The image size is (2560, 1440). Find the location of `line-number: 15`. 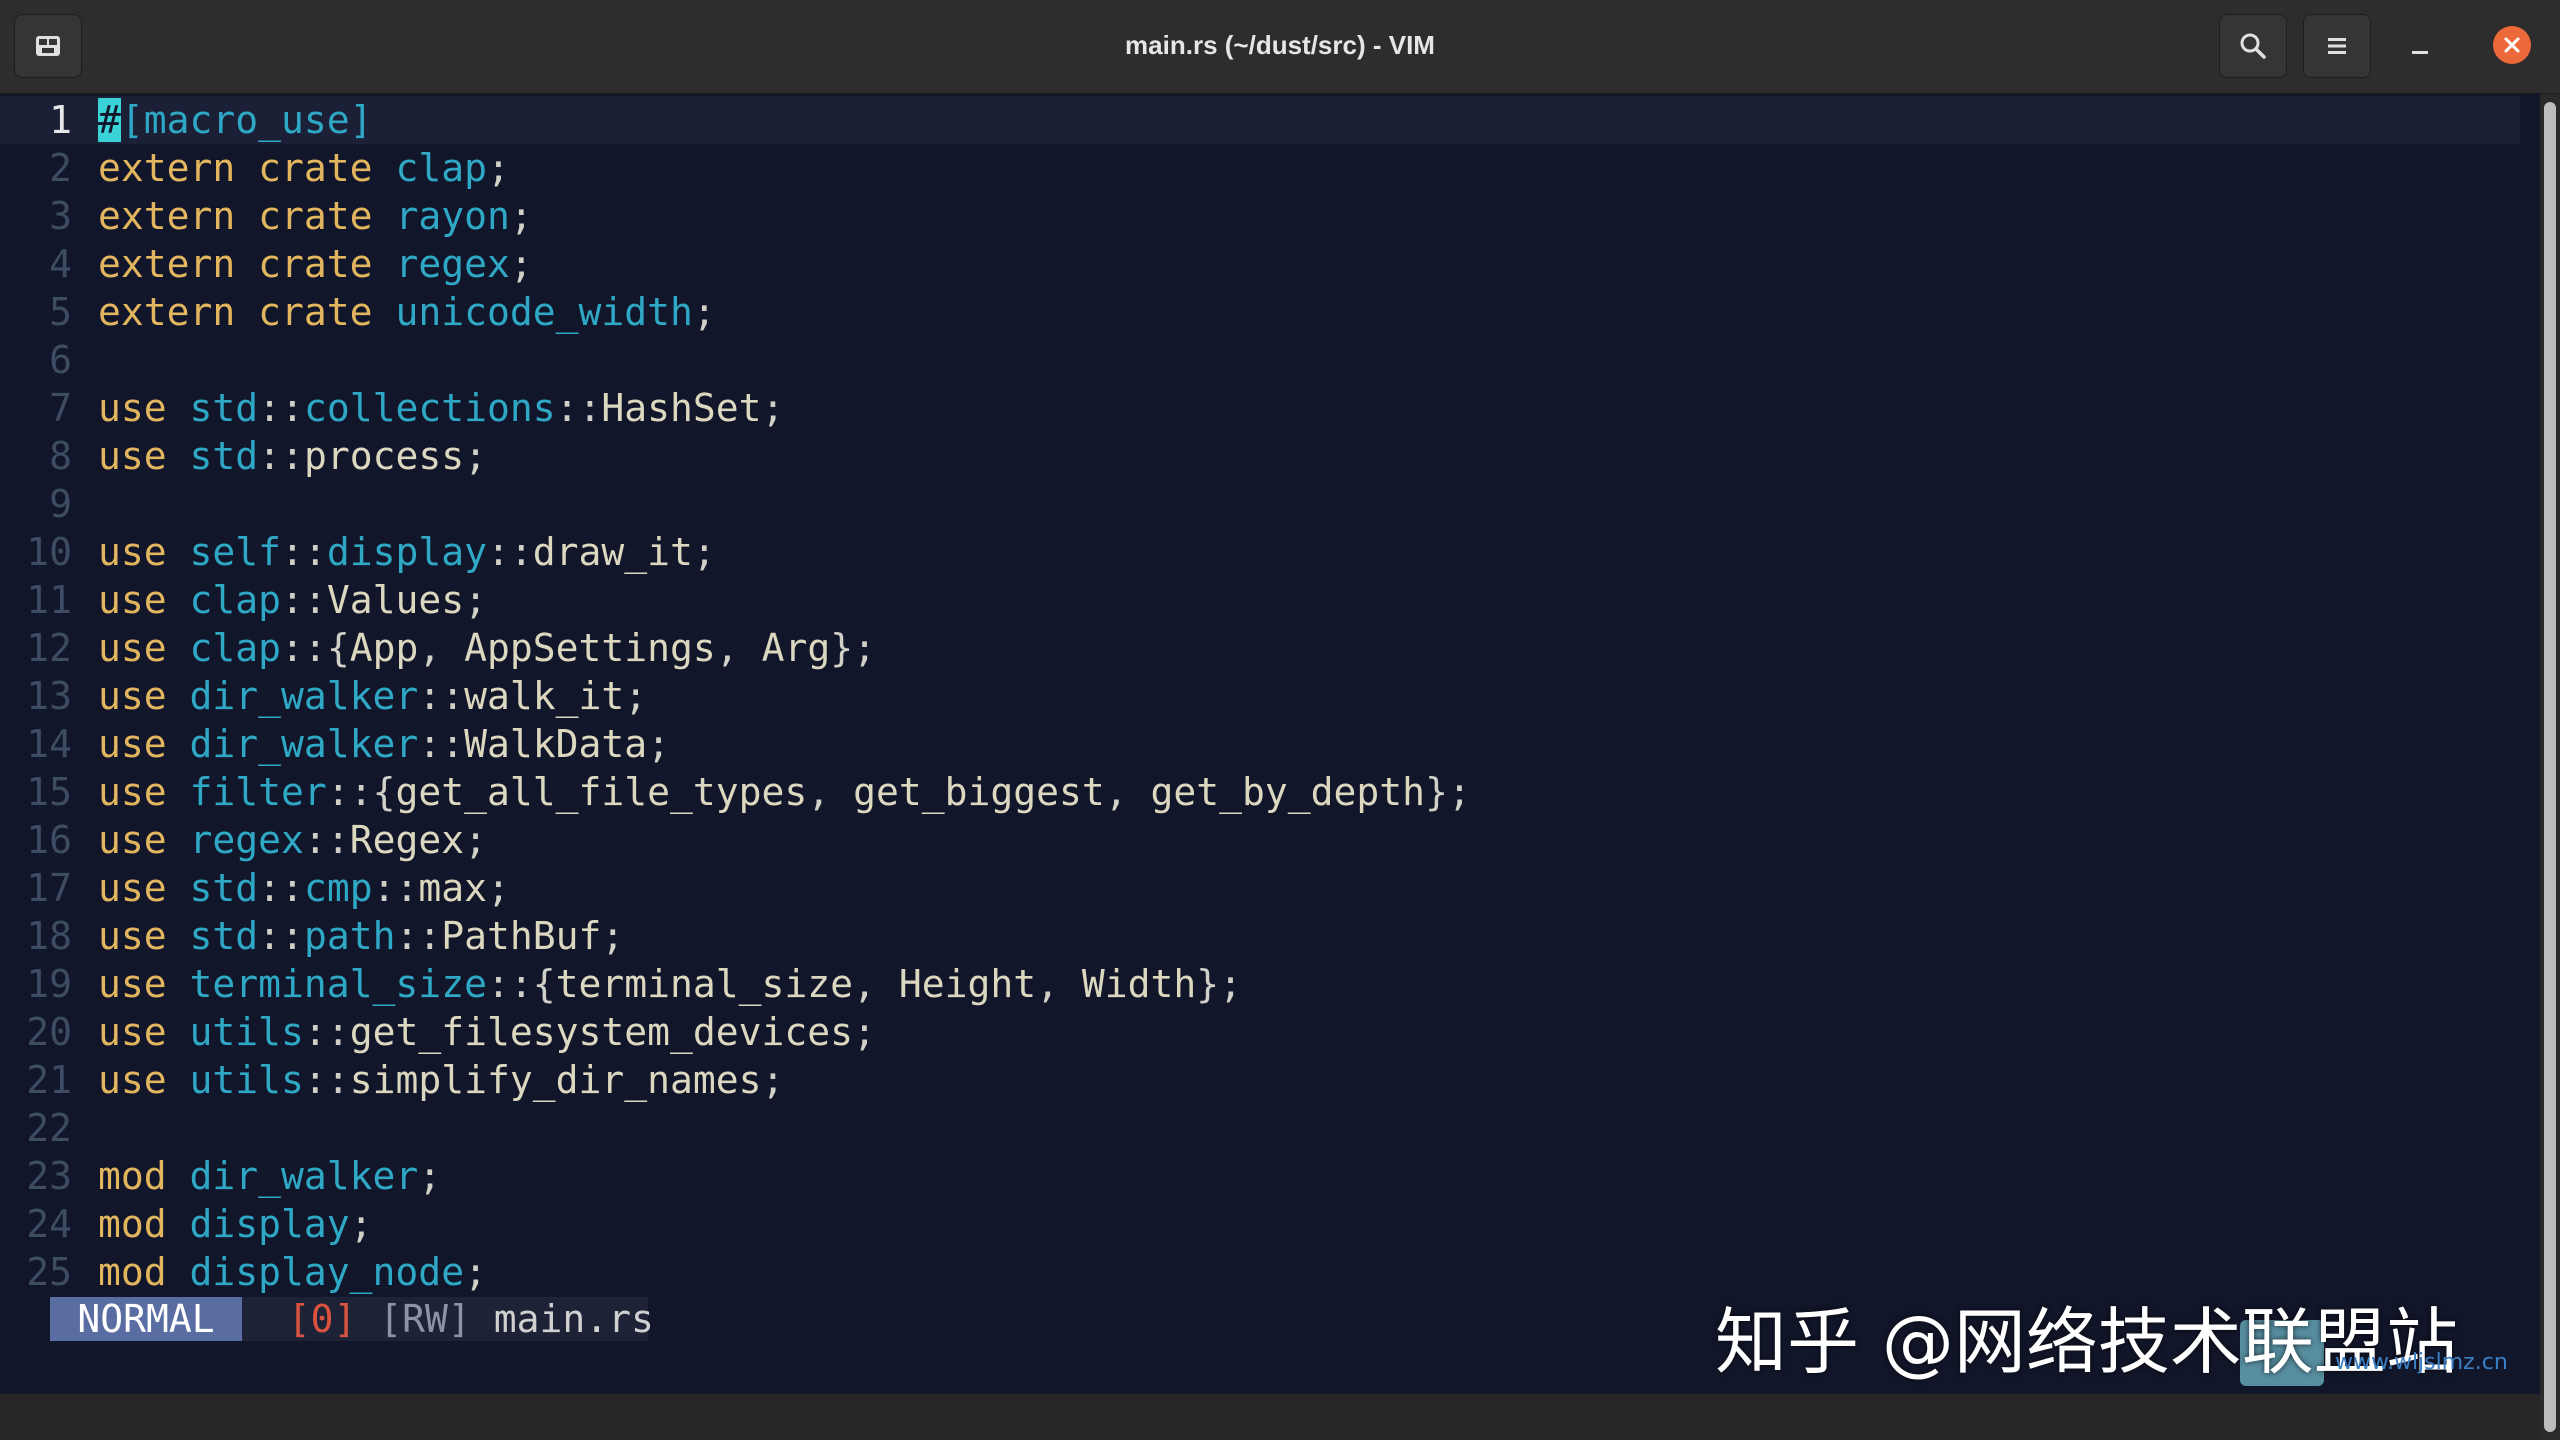

line-number: 15 is located at coordinates (49, 792).